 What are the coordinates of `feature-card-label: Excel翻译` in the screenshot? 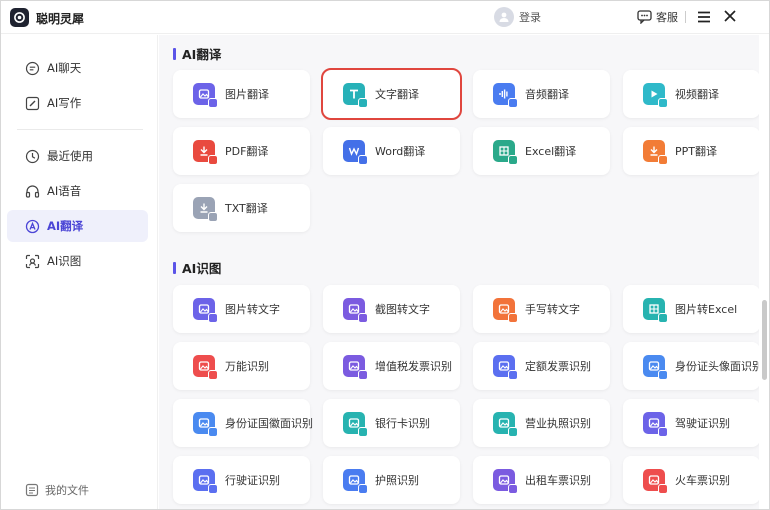 It's located at (551, 151).